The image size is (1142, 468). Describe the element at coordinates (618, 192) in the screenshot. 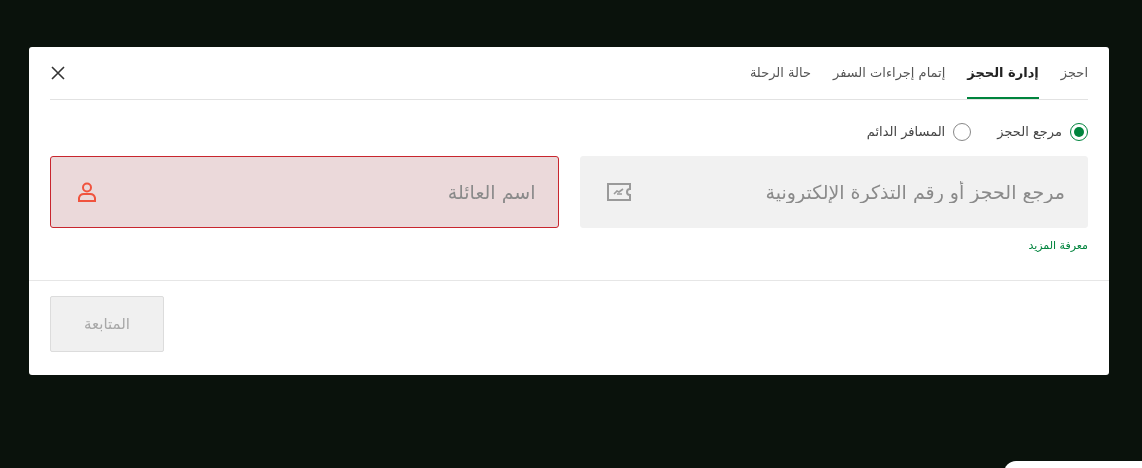

I see `ticket-icon` at that location.